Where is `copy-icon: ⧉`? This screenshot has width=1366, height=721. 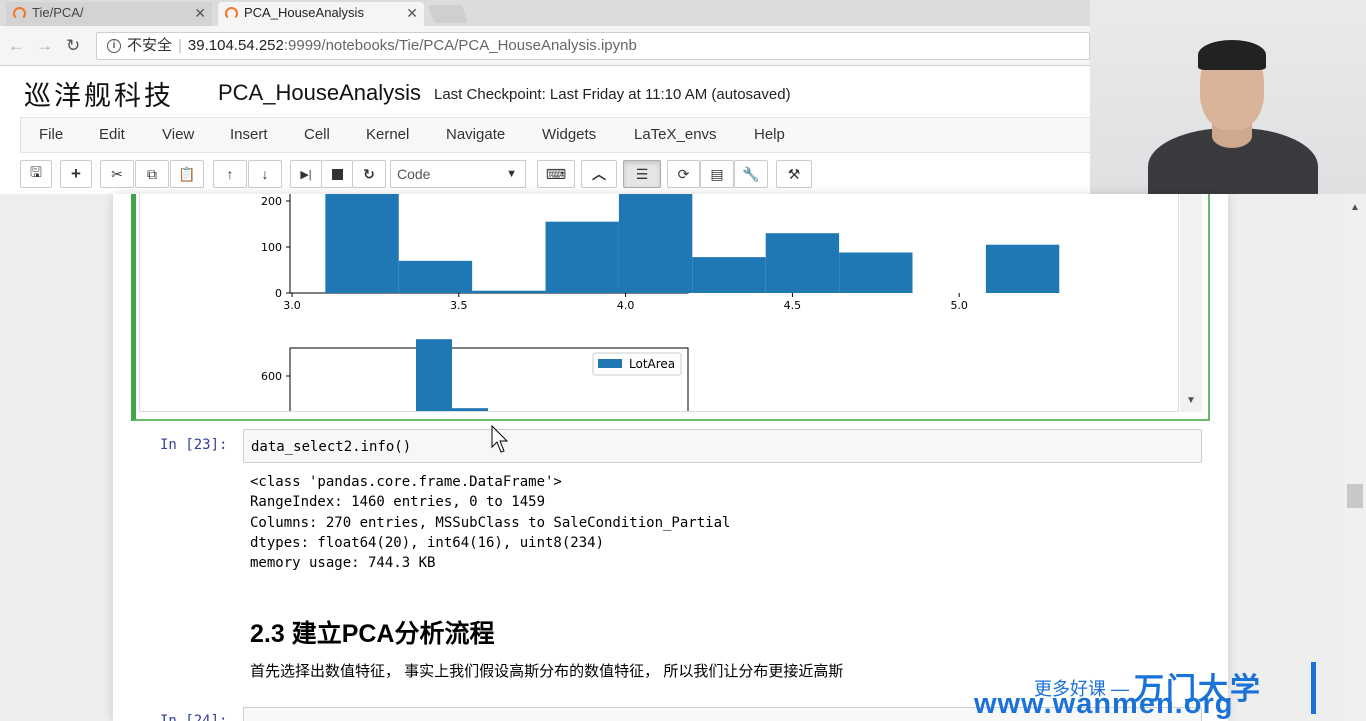 copy-icon: ⧉ is located at coordinates (152, 173).